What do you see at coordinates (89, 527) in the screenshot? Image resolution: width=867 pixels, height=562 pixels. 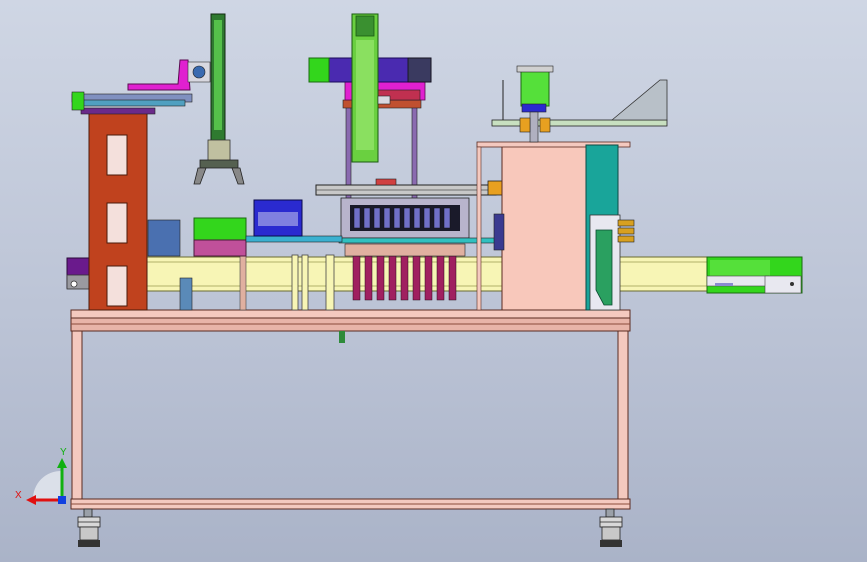 I see `leveling-foot-left` at bounding box center [89, 527].